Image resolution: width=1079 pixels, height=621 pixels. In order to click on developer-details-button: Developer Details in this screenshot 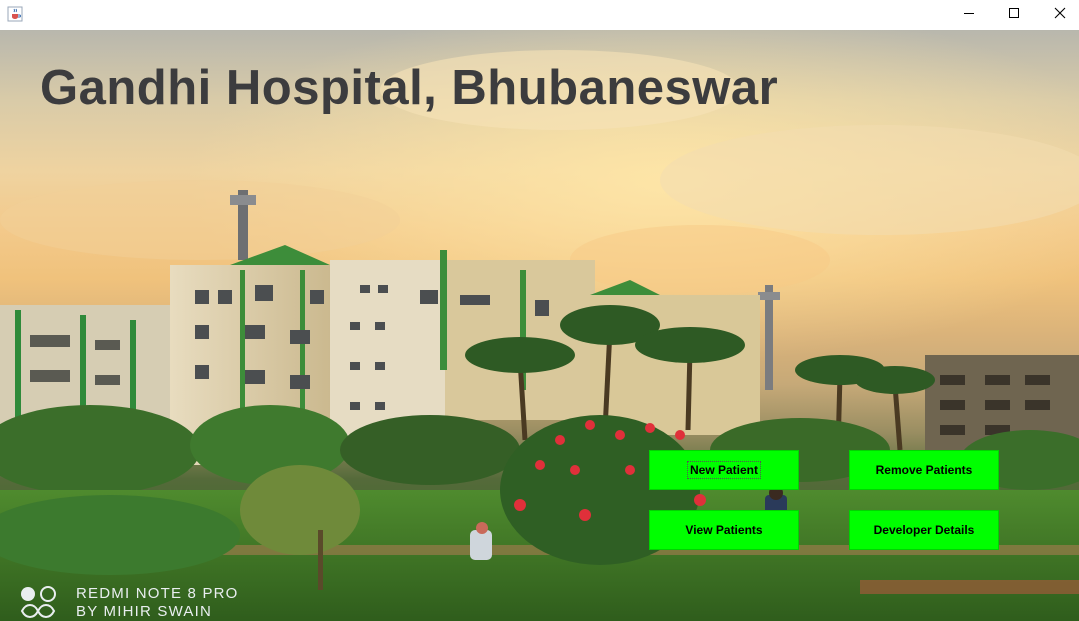, I will do `click(924, 530)`.